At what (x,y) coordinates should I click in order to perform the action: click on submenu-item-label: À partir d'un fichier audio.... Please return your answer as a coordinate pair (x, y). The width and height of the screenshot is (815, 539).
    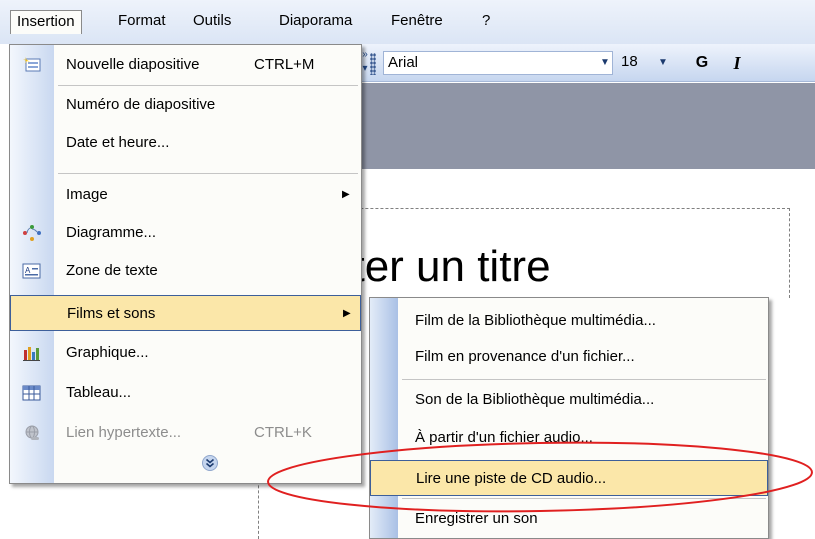
    Looking at the image, I should click on (504, 437).